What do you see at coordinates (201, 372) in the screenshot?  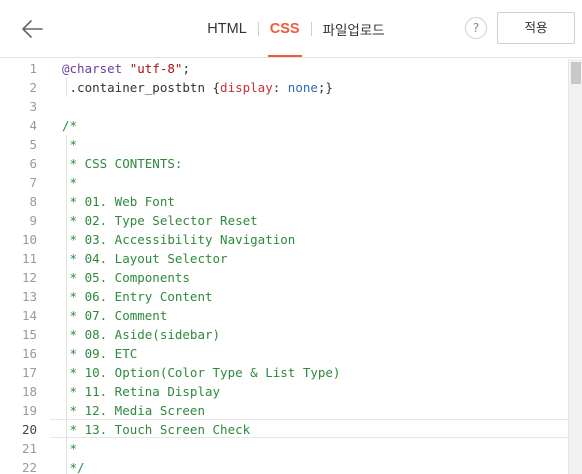 I see `code-token: * 10. Option(Color Type & List Type)` at bounding box center [201, 372].